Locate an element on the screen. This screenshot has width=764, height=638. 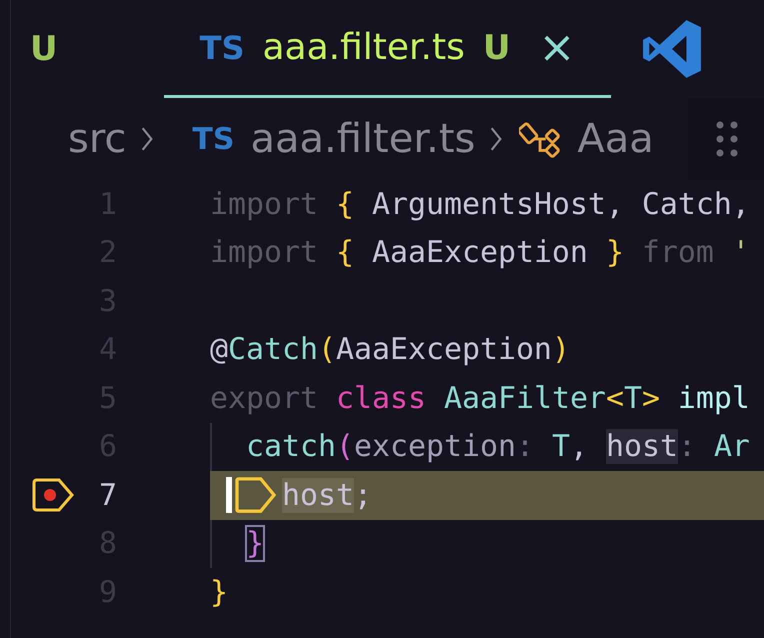
editor-logo-icon is located at coordinates (672, 49).